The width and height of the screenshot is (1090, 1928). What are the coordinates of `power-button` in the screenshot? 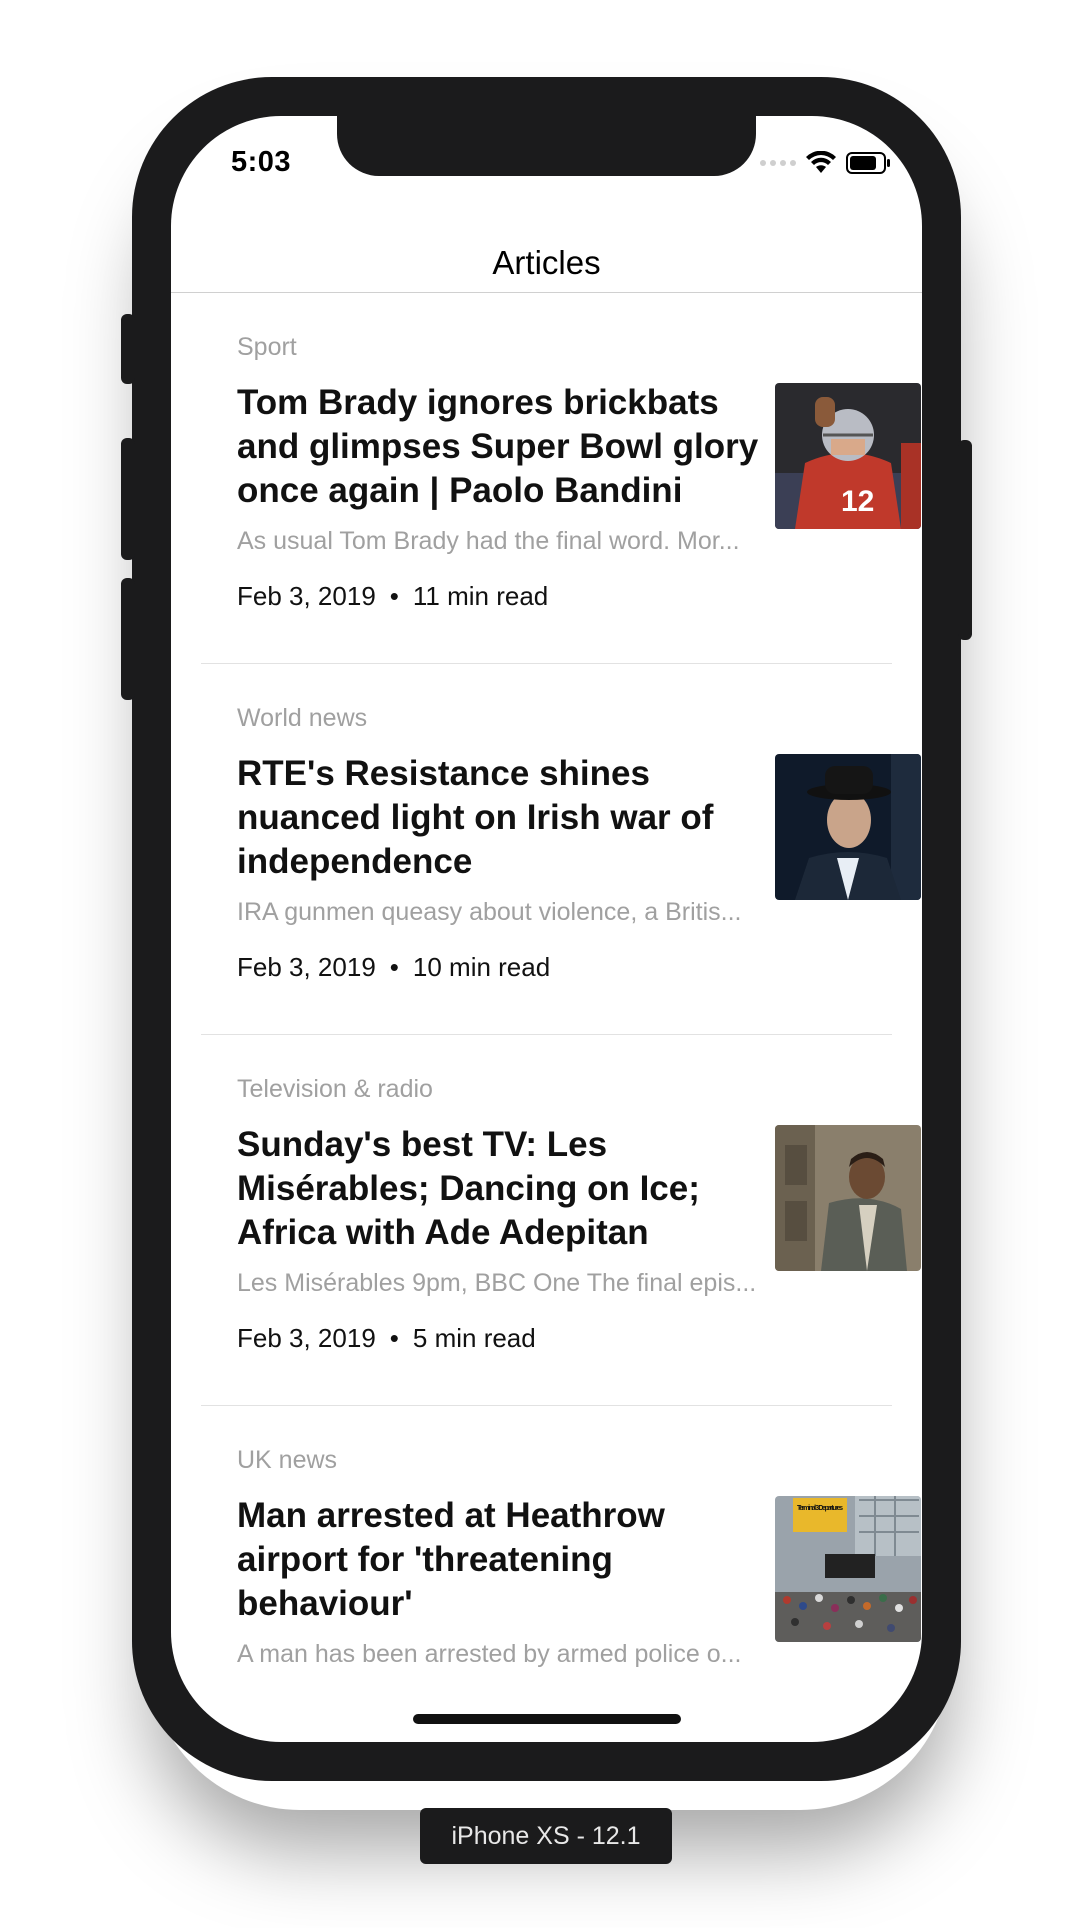 It's located at (965, 540).